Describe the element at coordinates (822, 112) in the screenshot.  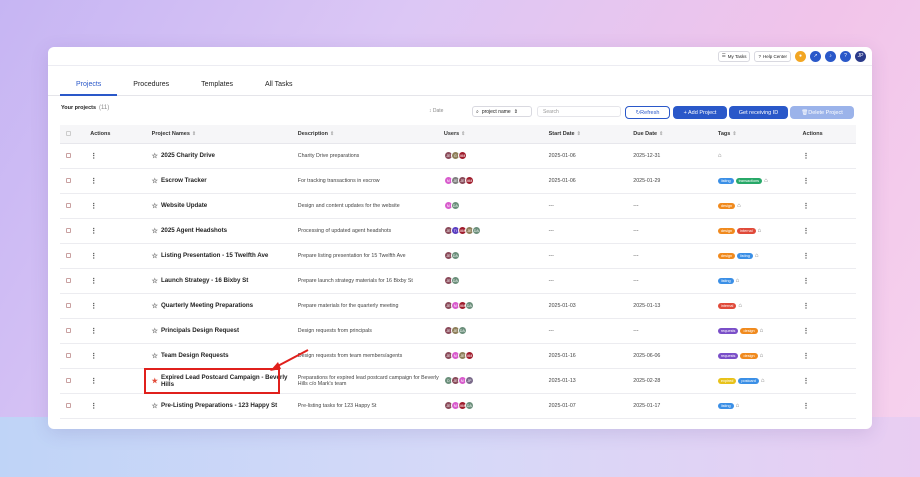
I see `delete-project-button: 🗑 Delete Project` at that location.